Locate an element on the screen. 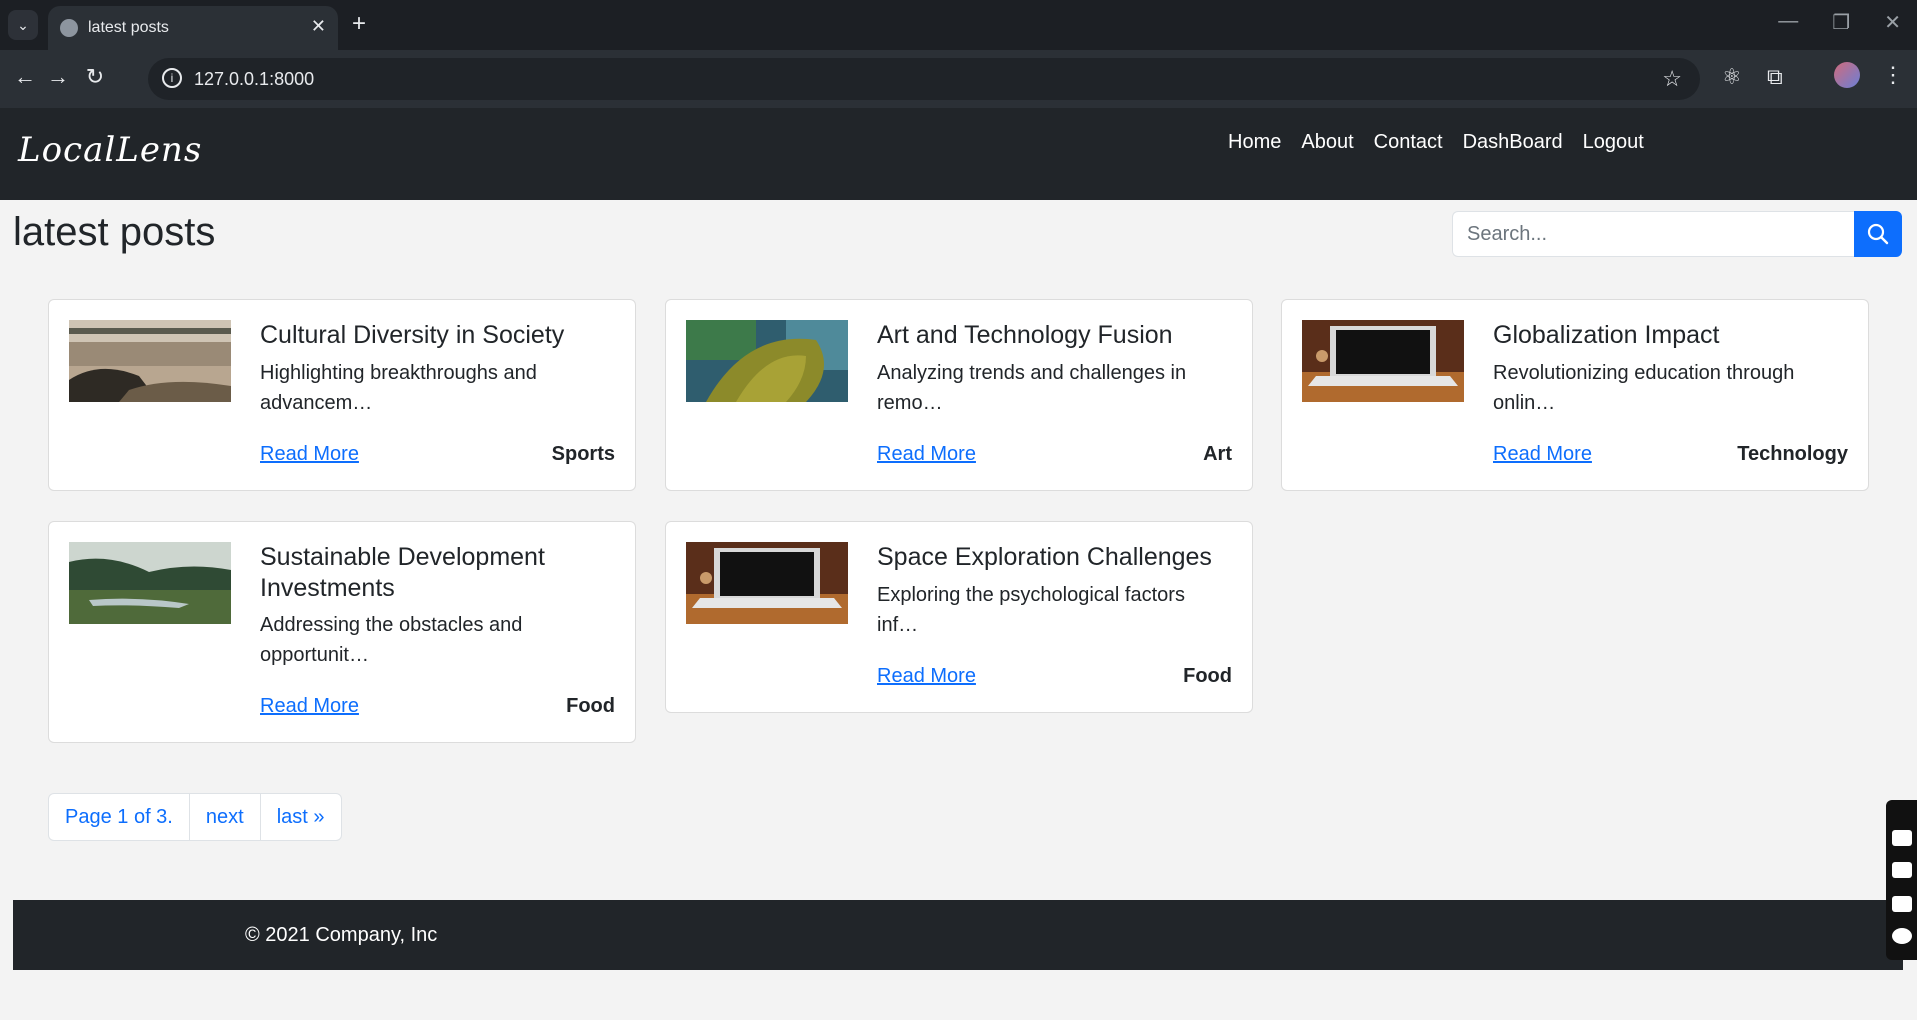  post-thumbnail-tree is located at coordinates (767, 361).